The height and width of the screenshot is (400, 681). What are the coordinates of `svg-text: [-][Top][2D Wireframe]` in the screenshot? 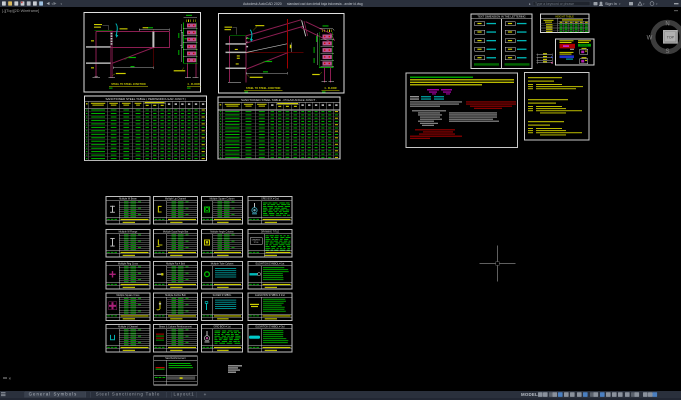 It's located at (20, 11).